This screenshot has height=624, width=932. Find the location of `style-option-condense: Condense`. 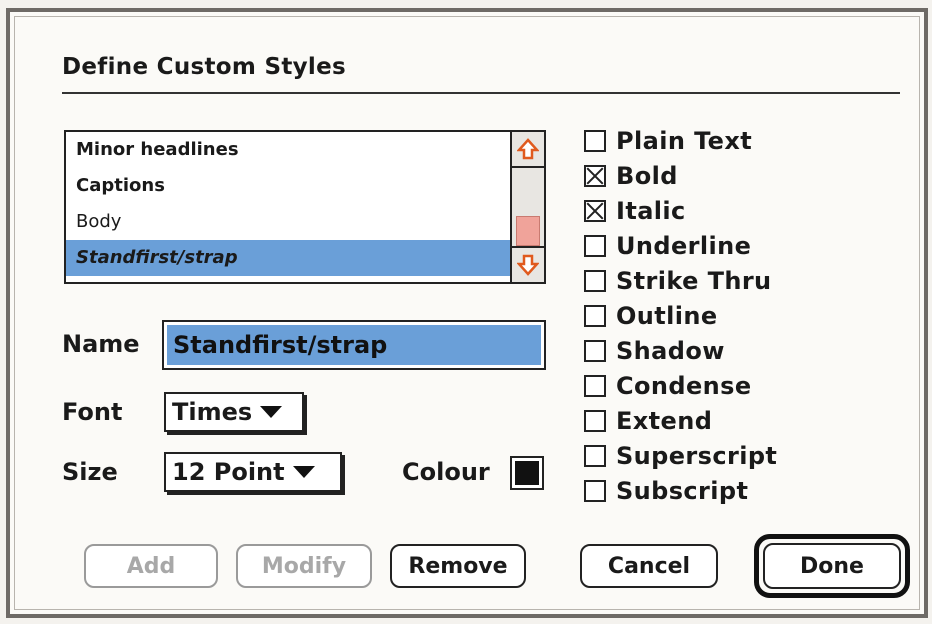

style-option-condense: Condense is located at coordinates (668, 386).